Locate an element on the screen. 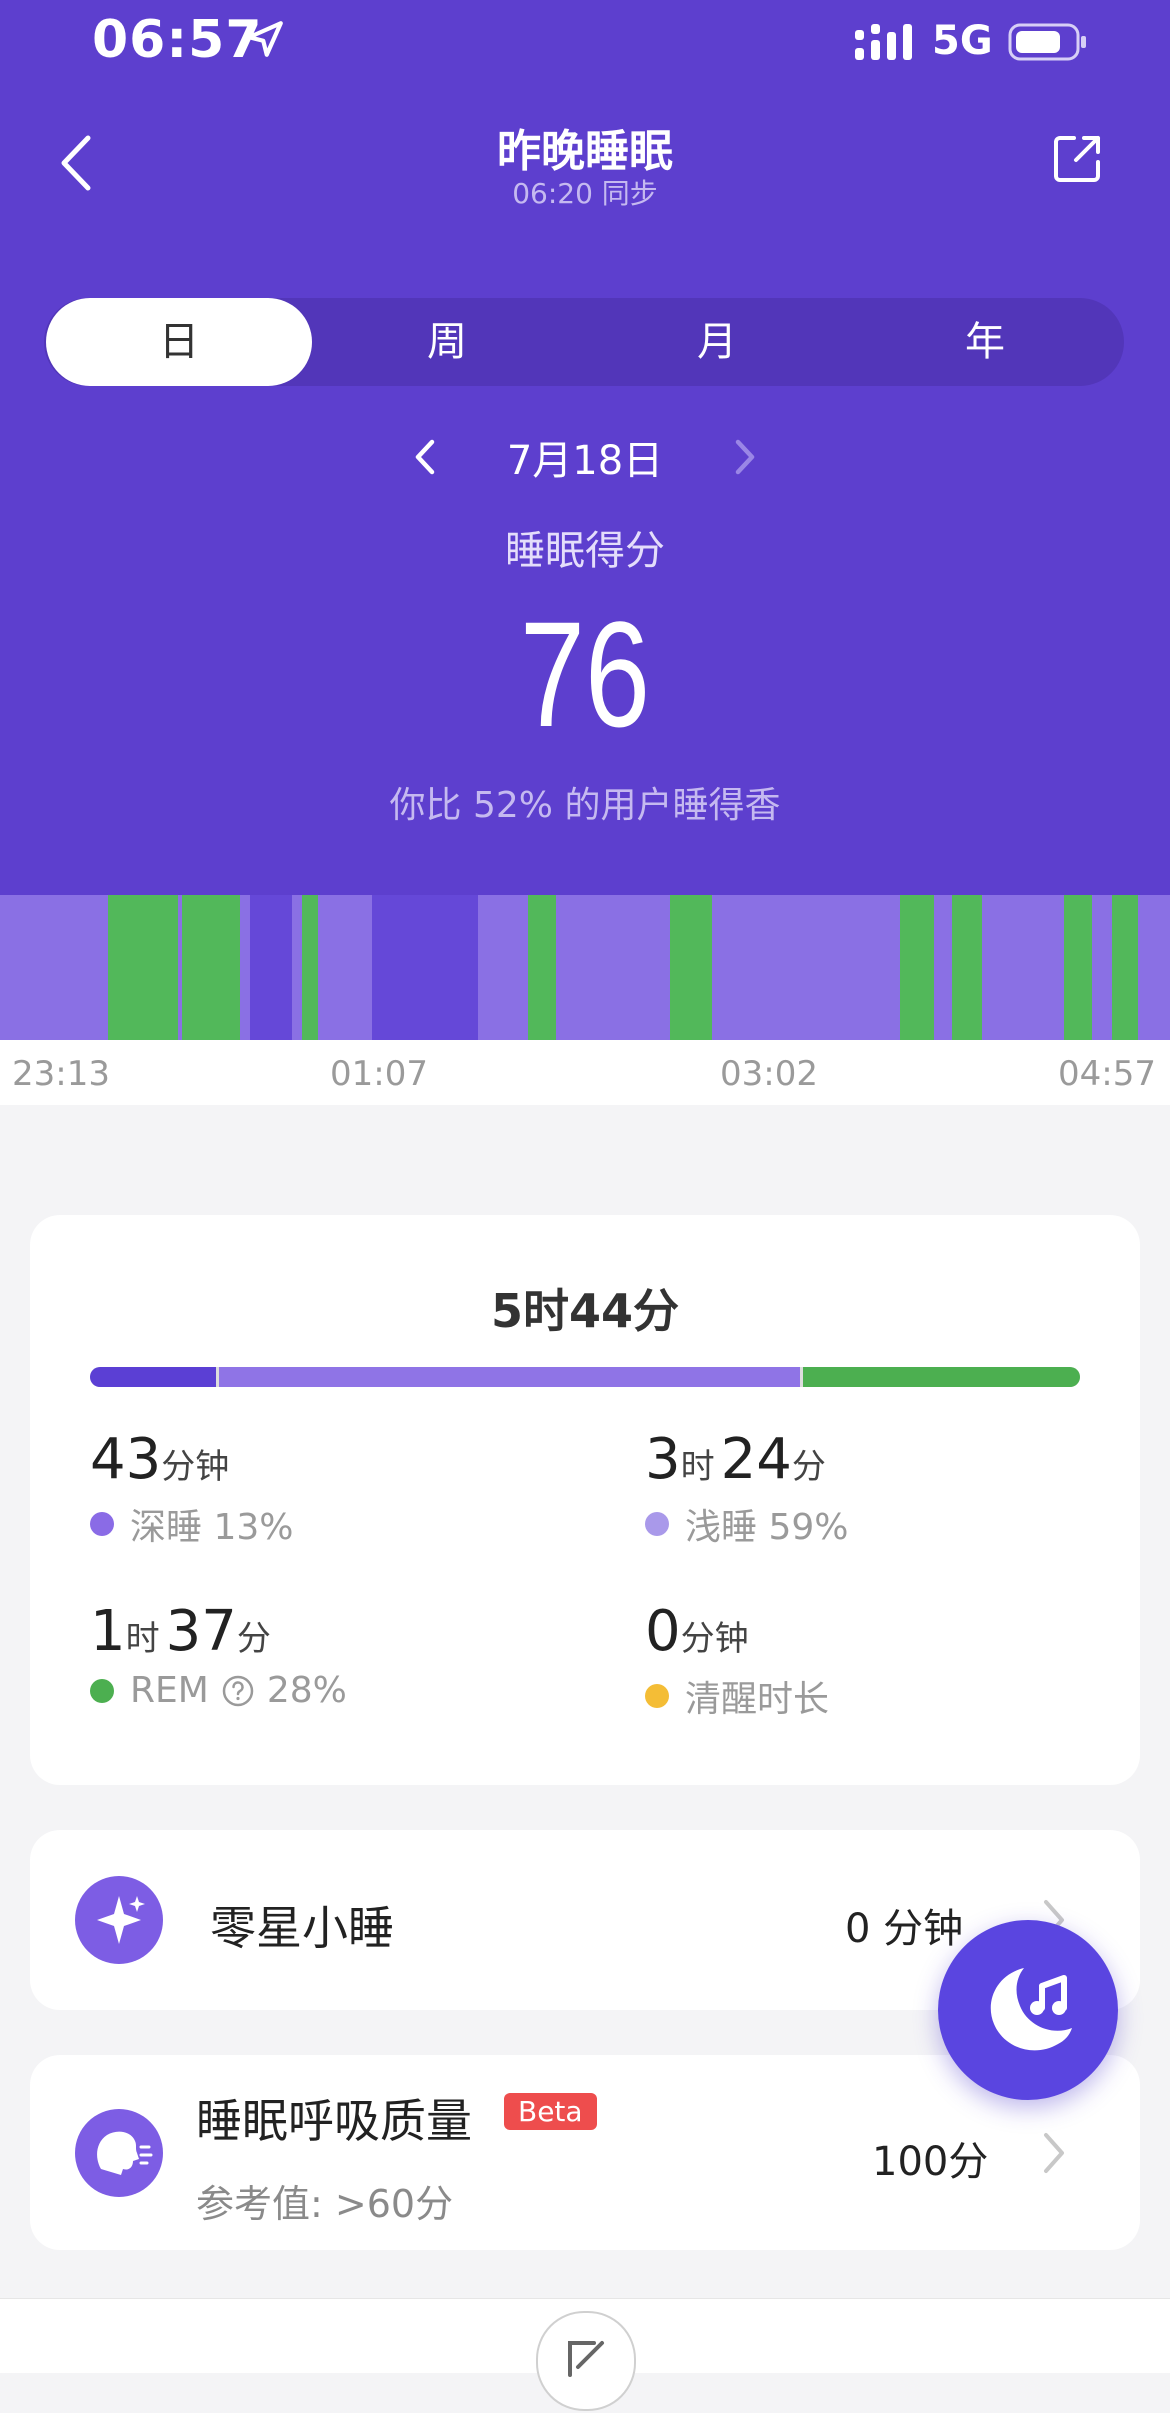 The height and width of the screenshot is (2413, 1170). sync-time: 06:20 同步 is located at coordinates (585, 193).